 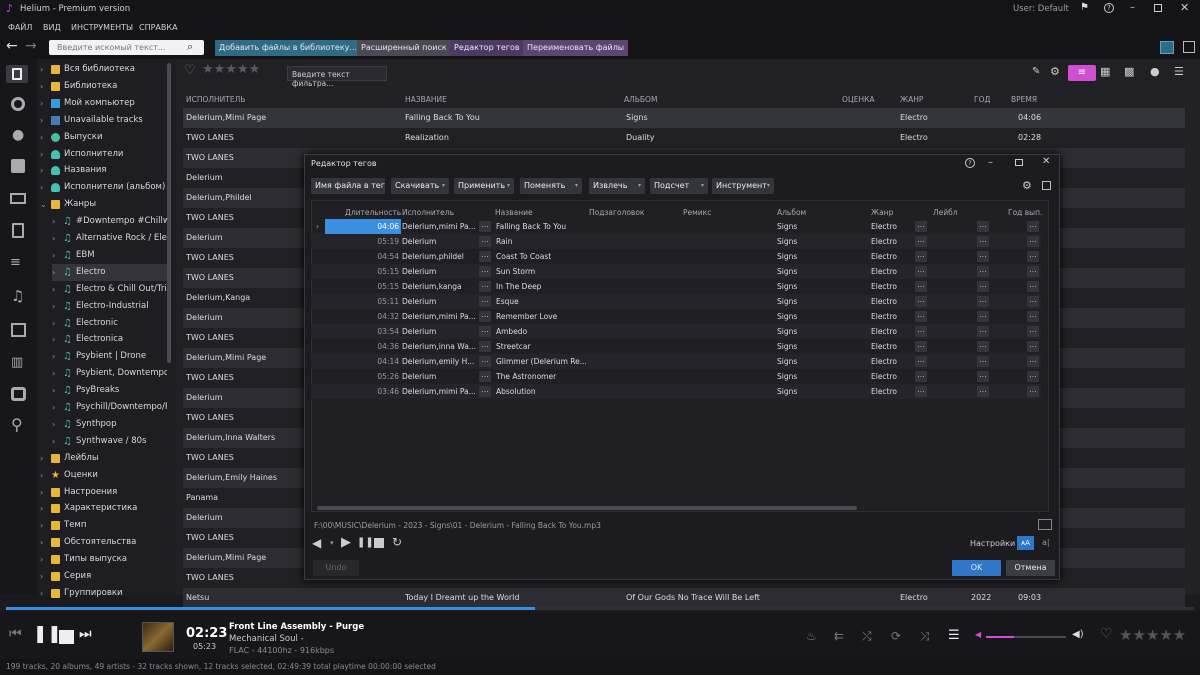 I want to click on monitor-icon, so click(x=18, y=198).